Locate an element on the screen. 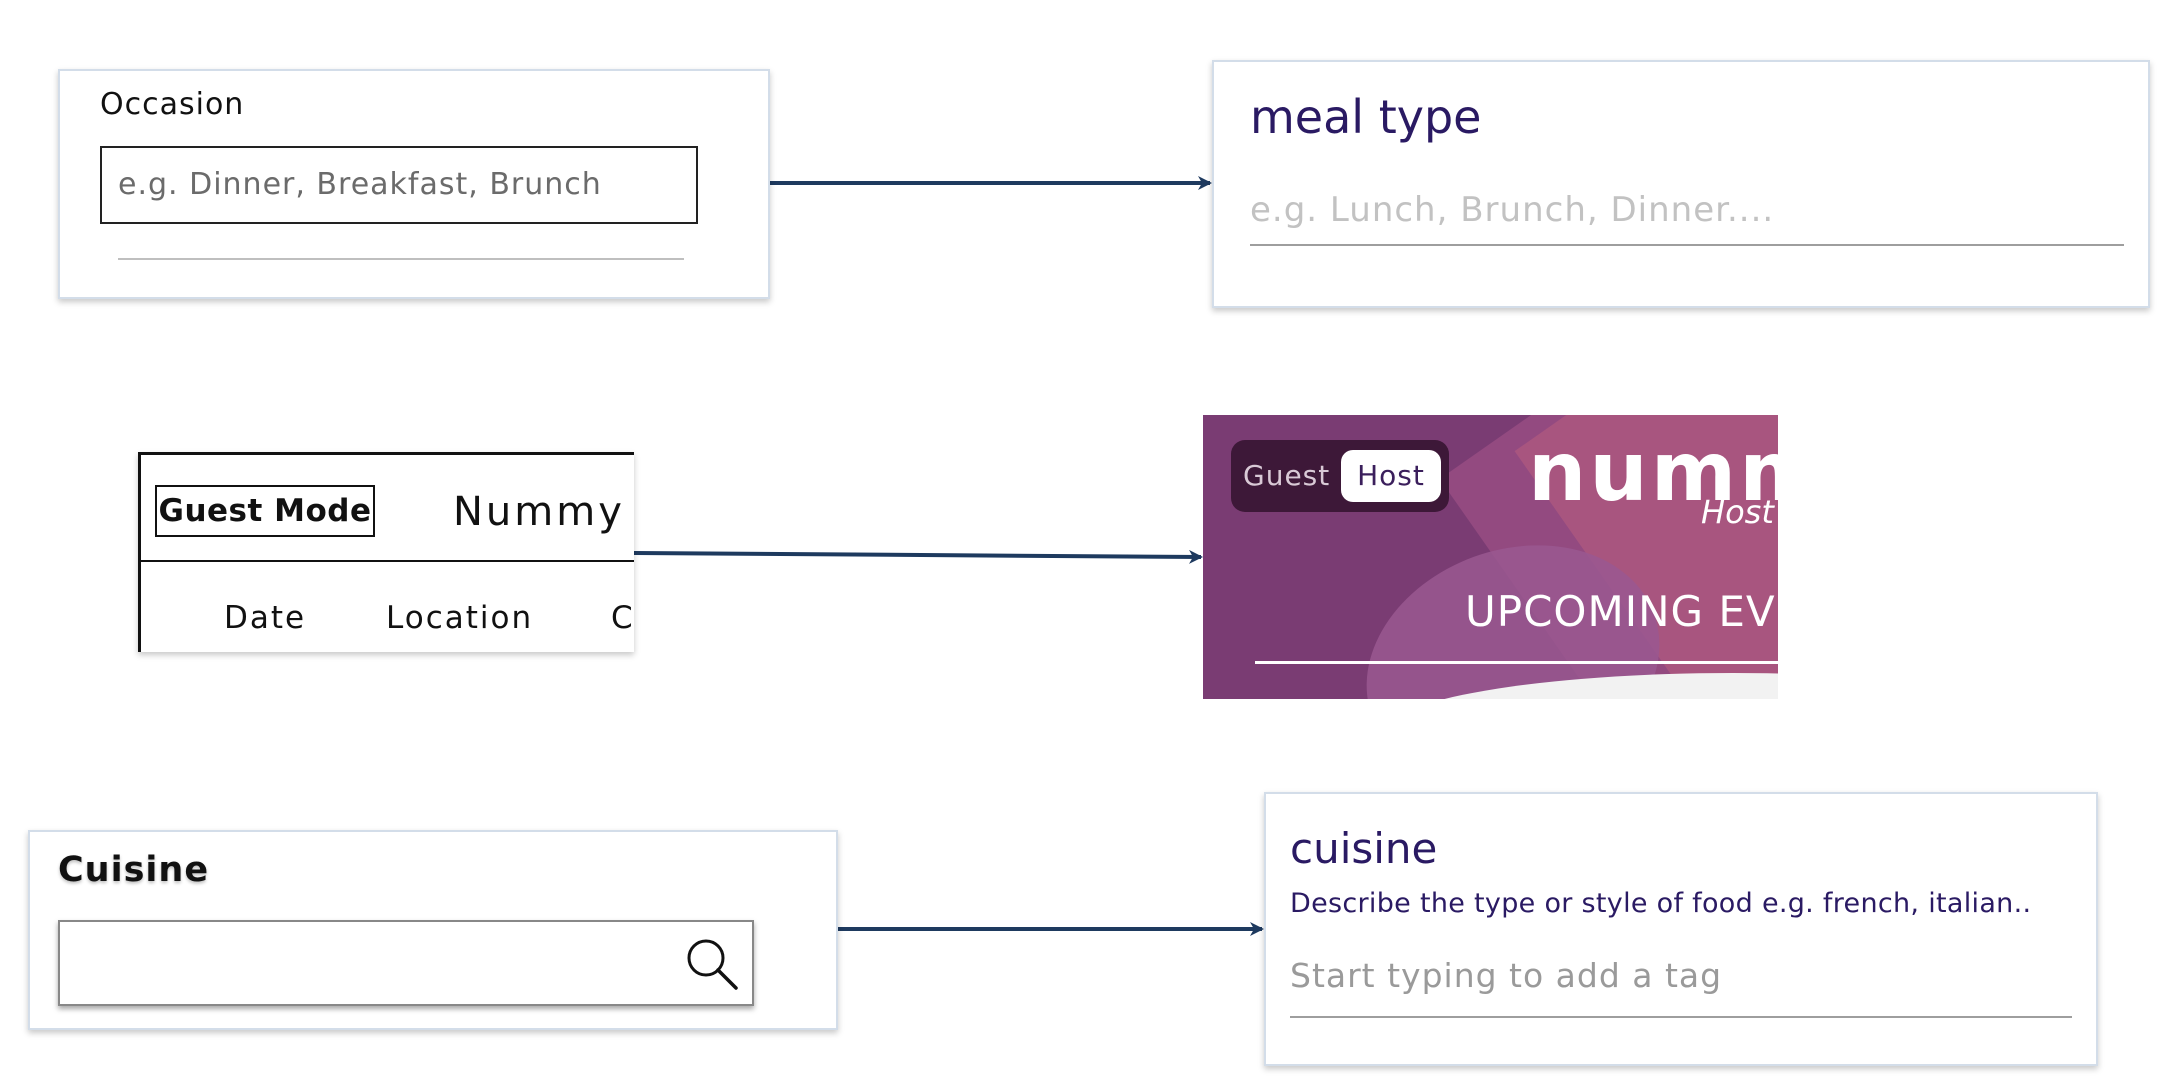 The width and height of the screenshot is (2168, 1092). cuisine-label: Cuisine is located at coordinates (134, 870).